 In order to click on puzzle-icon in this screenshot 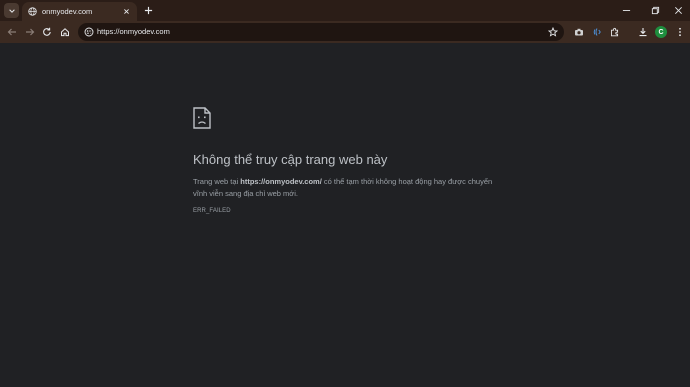, I will do `click(615, 32)`.